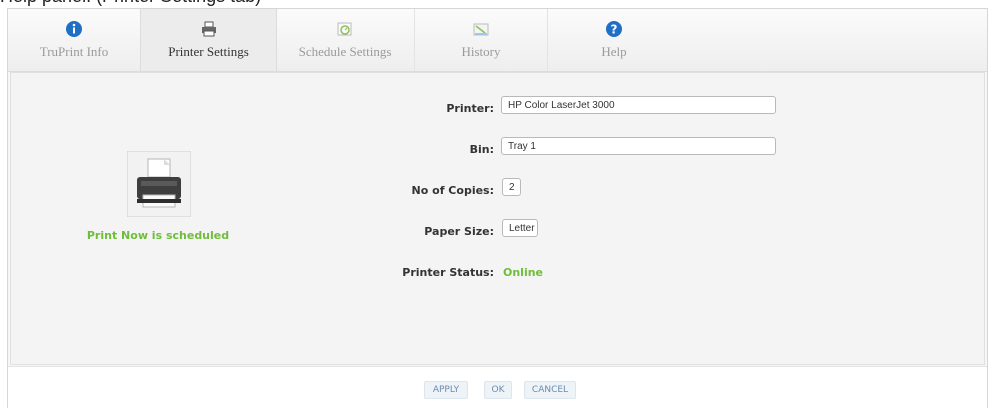  I want to click on tab-schedule-settings: Schedule Settings, so click(345, 40).